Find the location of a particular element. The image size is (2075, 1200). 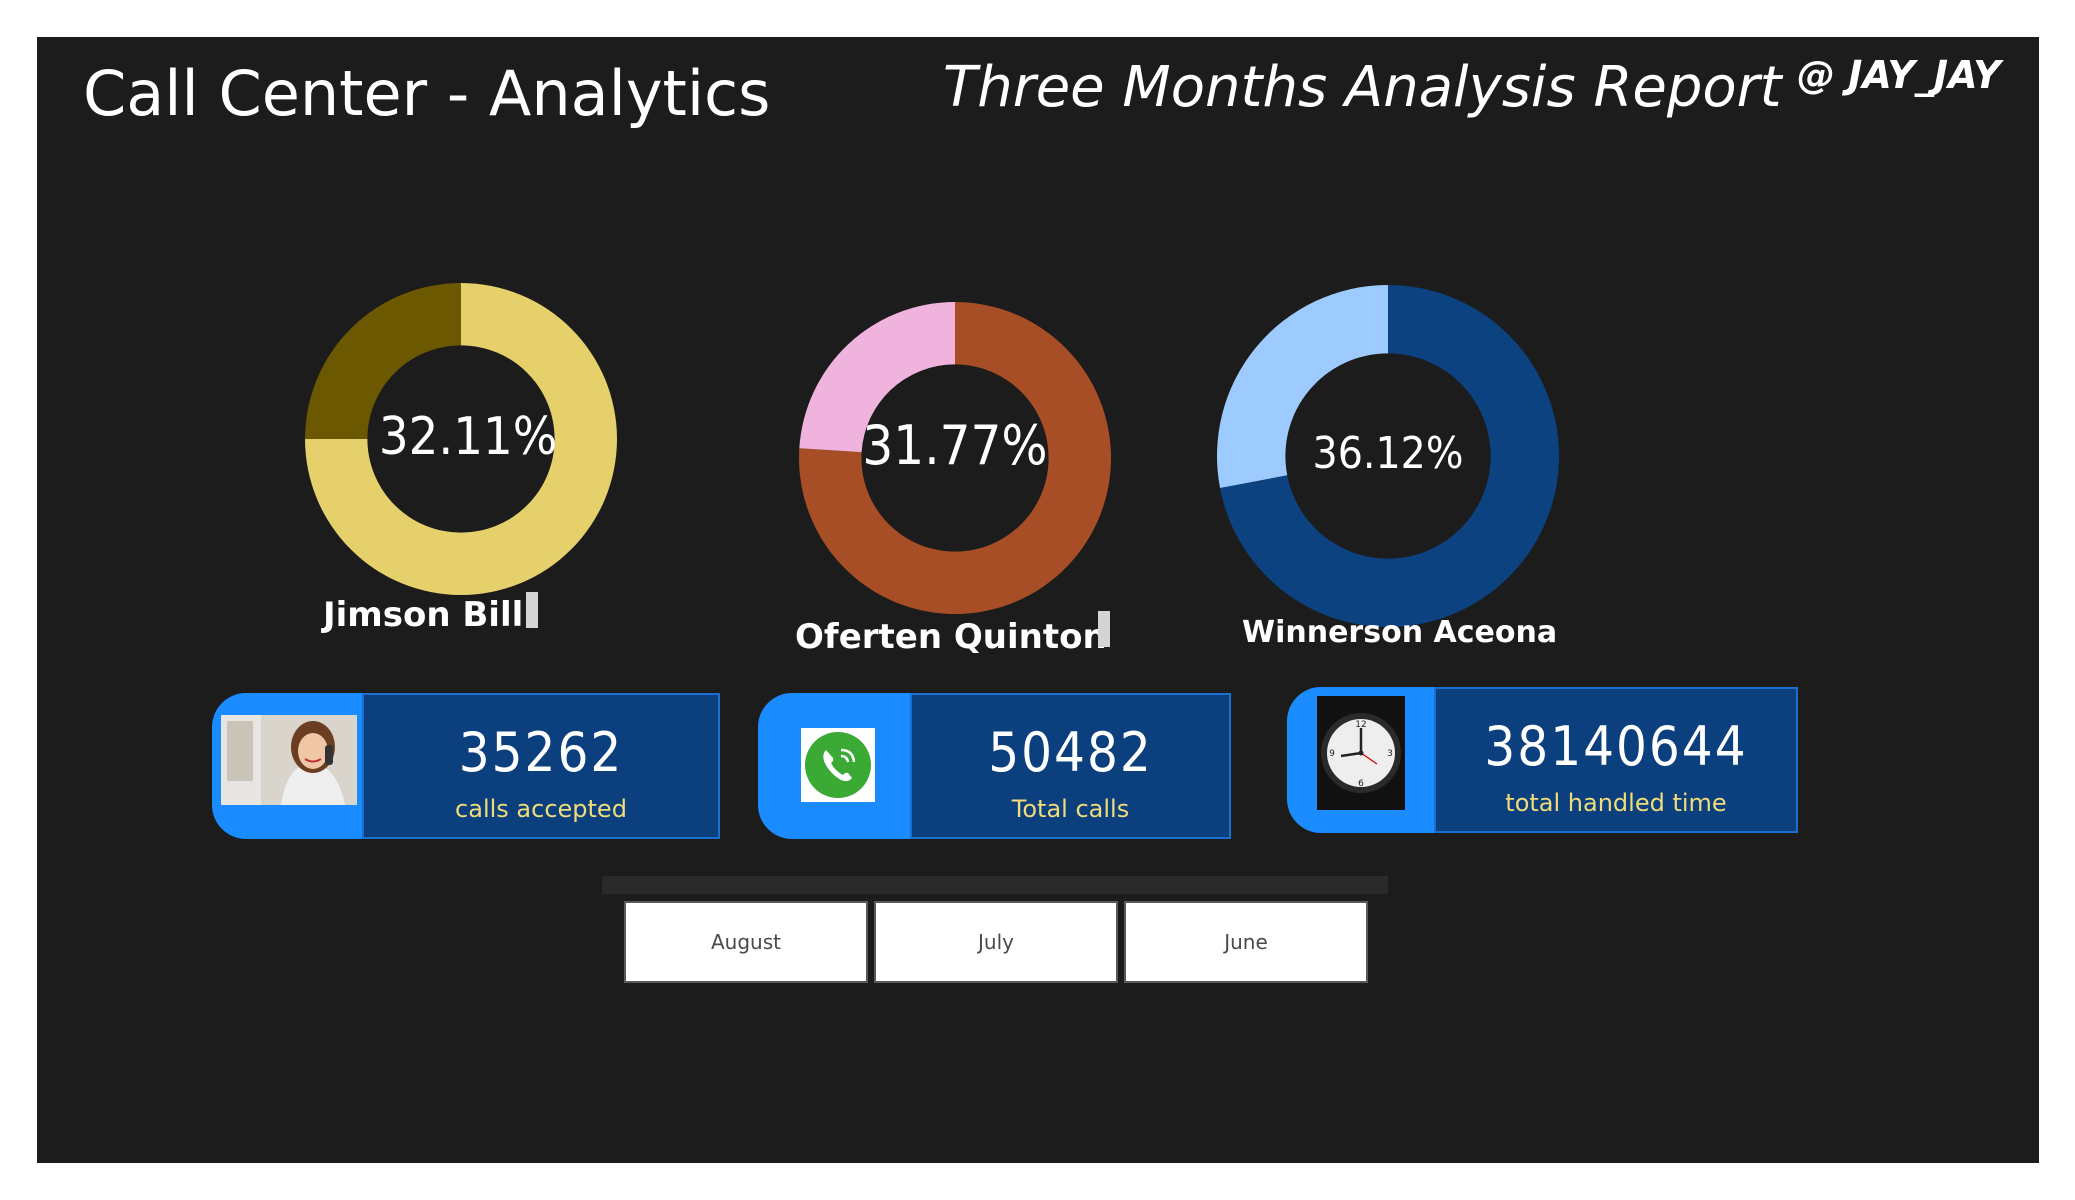

kpi-panel: 38140644 total handled time is located at coordinates (1616, 760).